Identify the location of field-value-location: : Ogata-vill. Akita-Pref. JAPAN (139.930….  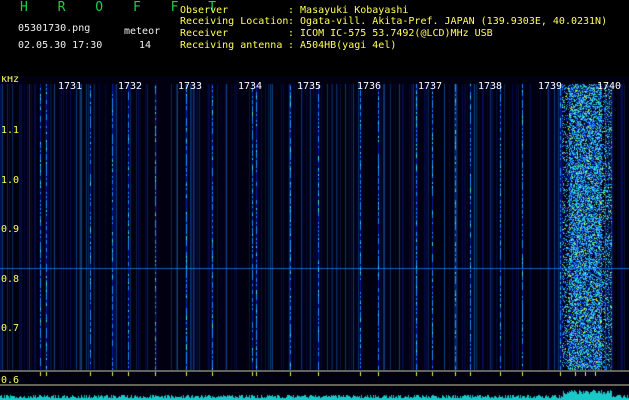
(448, 21).